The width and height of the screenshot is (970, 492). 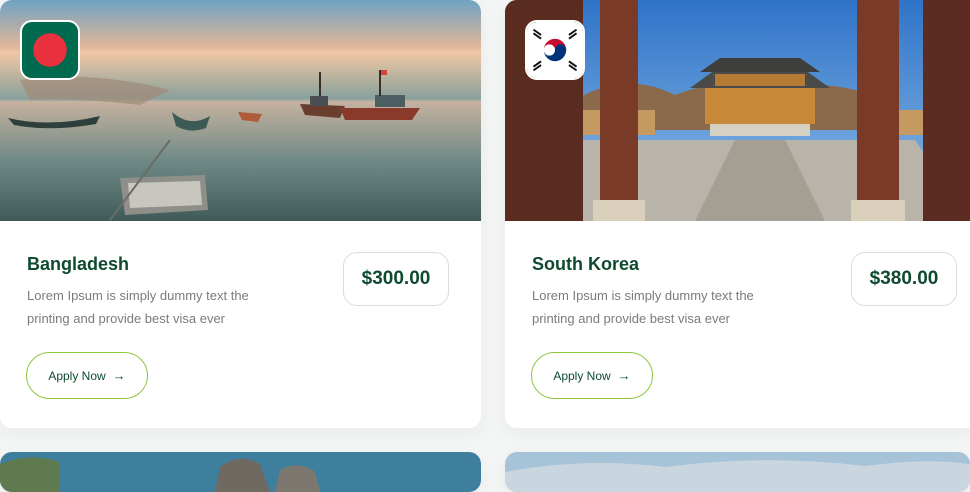 I want to click on country-title: Bangladesh, so click(x=78, y=264).